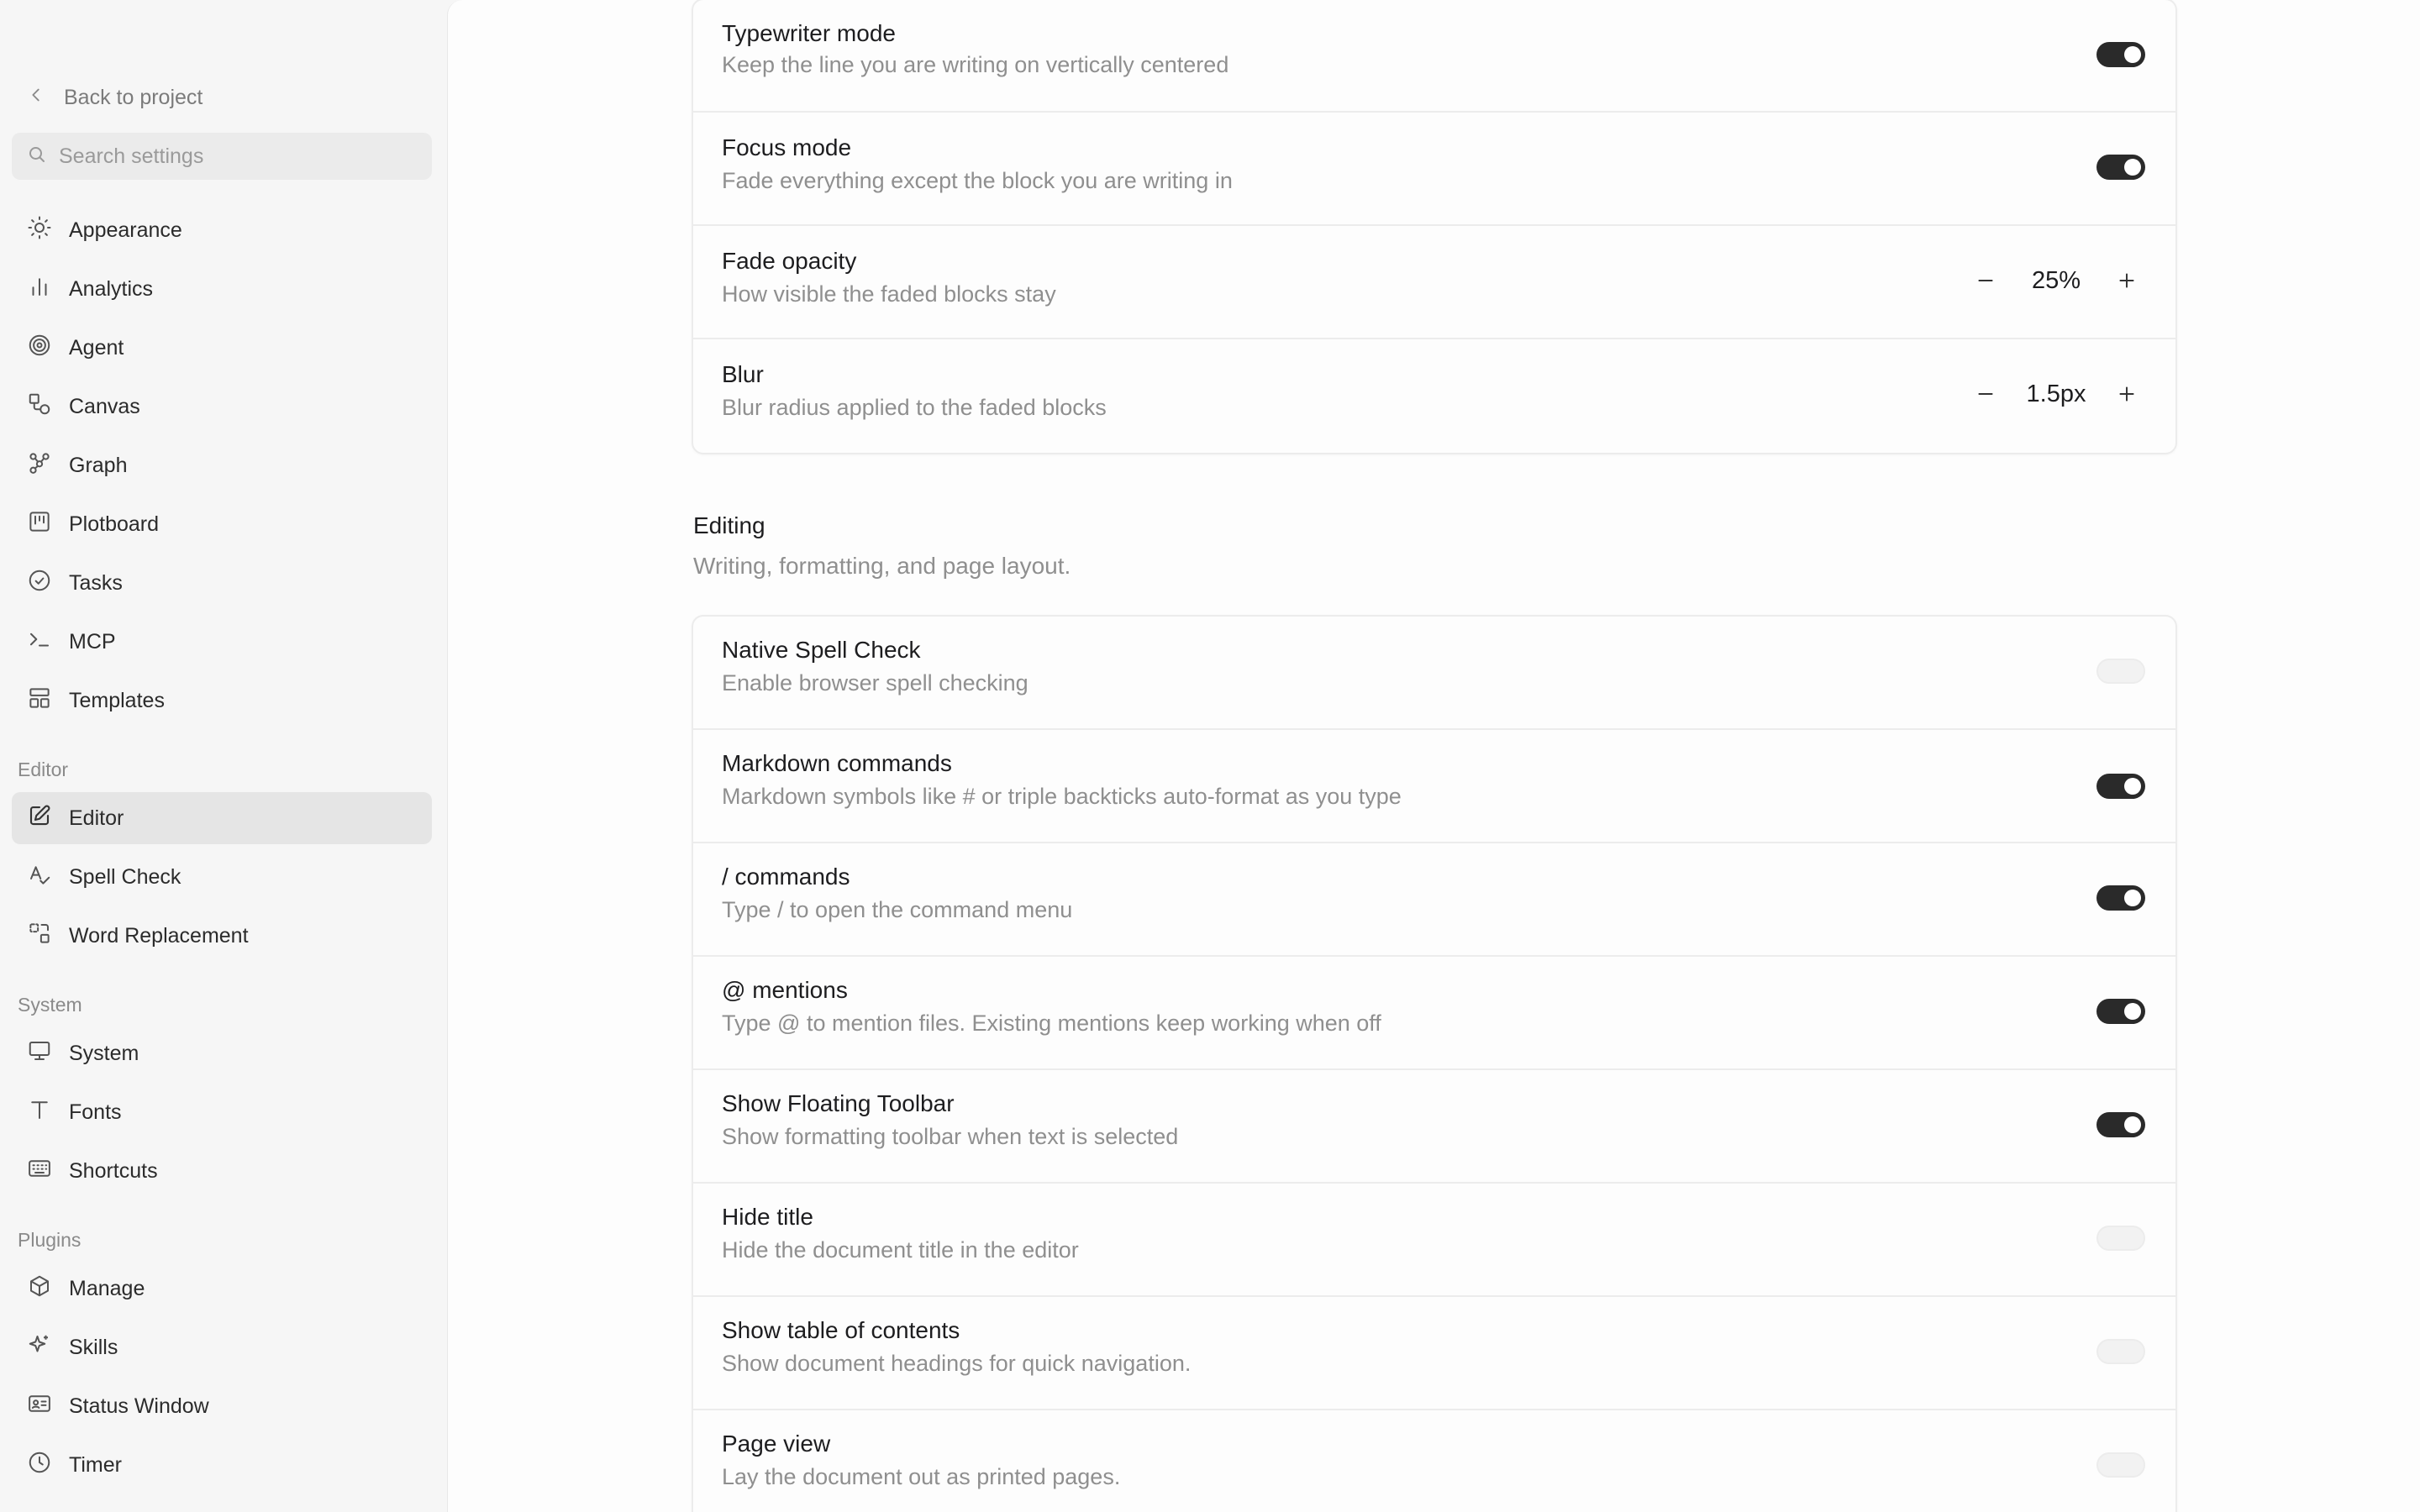 Image resolution: width=2420 pixels, height=1512 pixels. I want to click on kanban-icon, so click(39, 524).